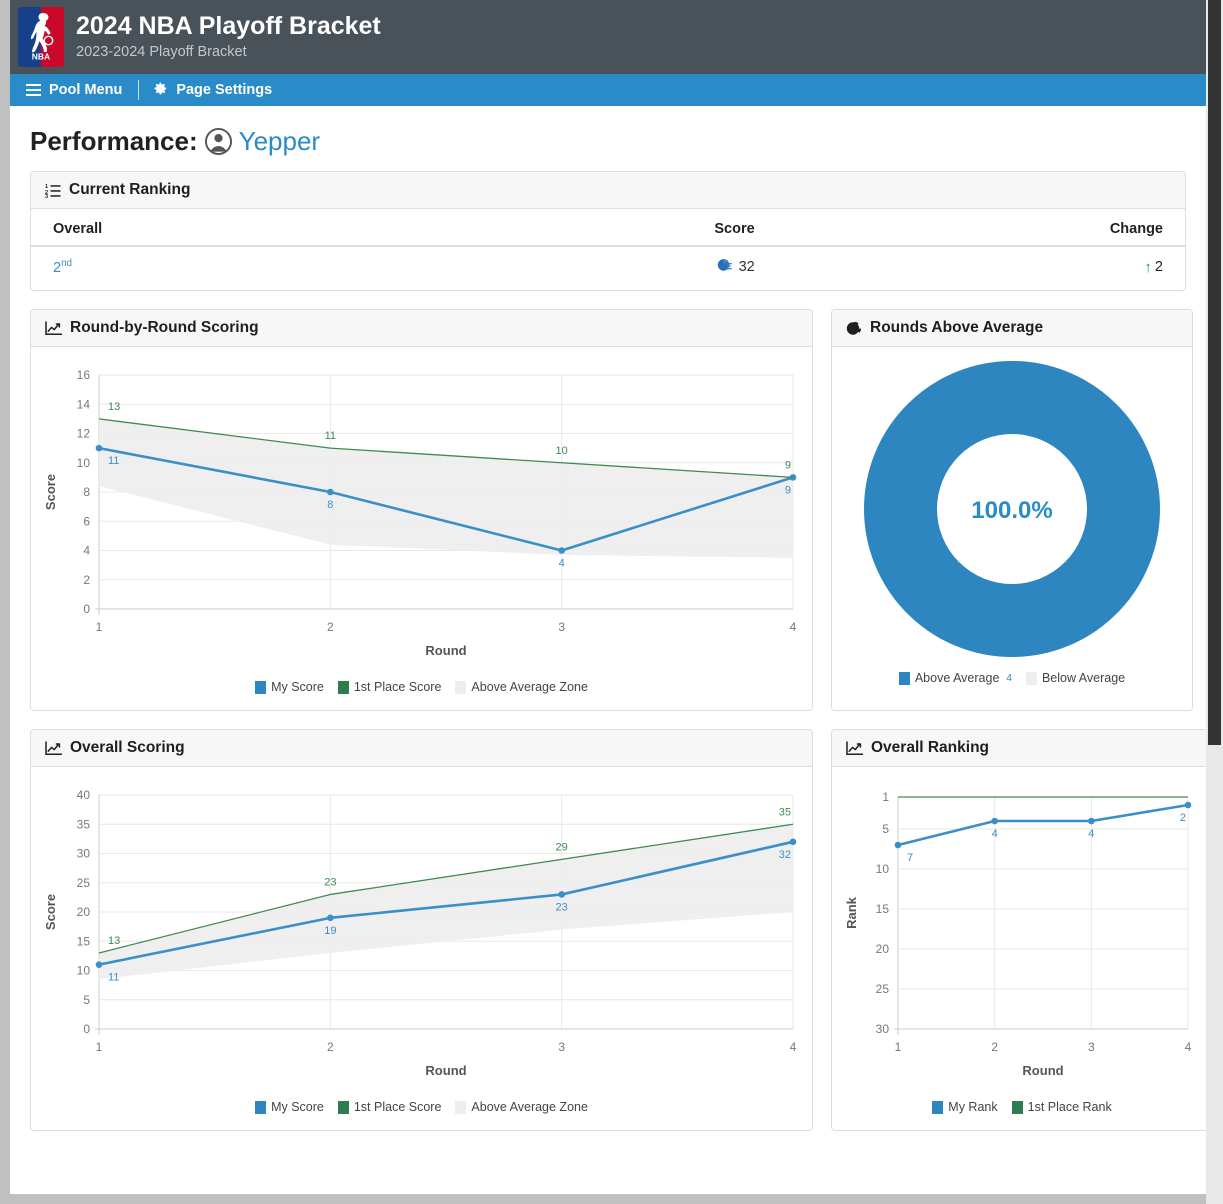 The height and width of the screenshot is (1204, 1223). I want to click on table-row: 2nd 32 ↑ 2, so click(608, 268).